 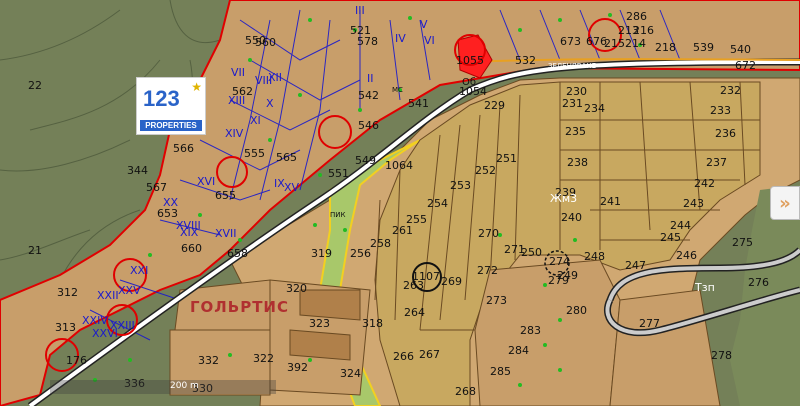 What do you see at coordinates (576, 310) in the screenshot?
I see `parcel-label: 280` at bounding box center [576, 310].